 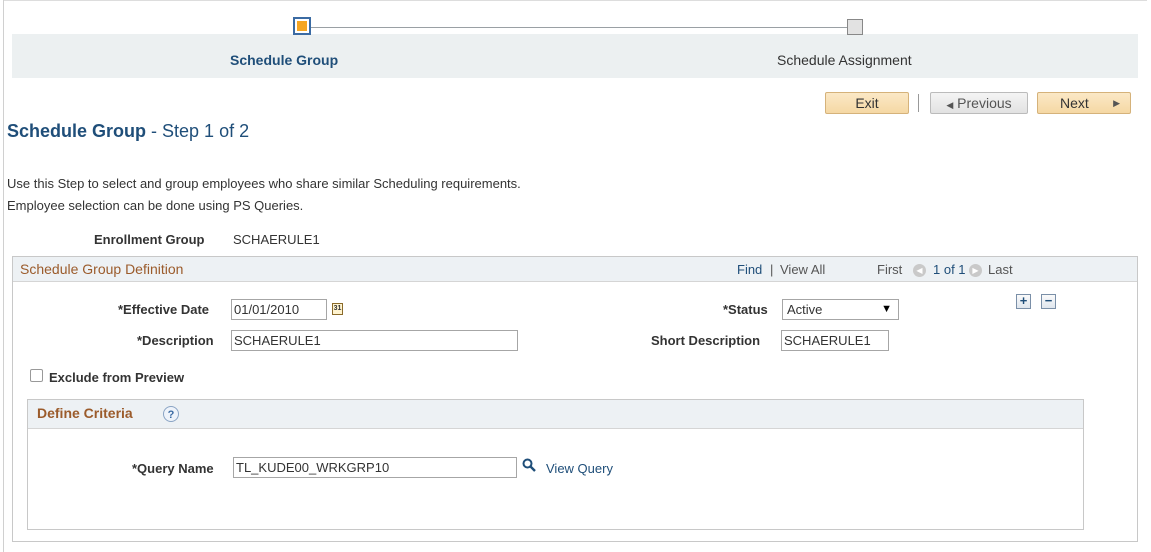 I want to click on train-bar, so click(x=575, y=56).